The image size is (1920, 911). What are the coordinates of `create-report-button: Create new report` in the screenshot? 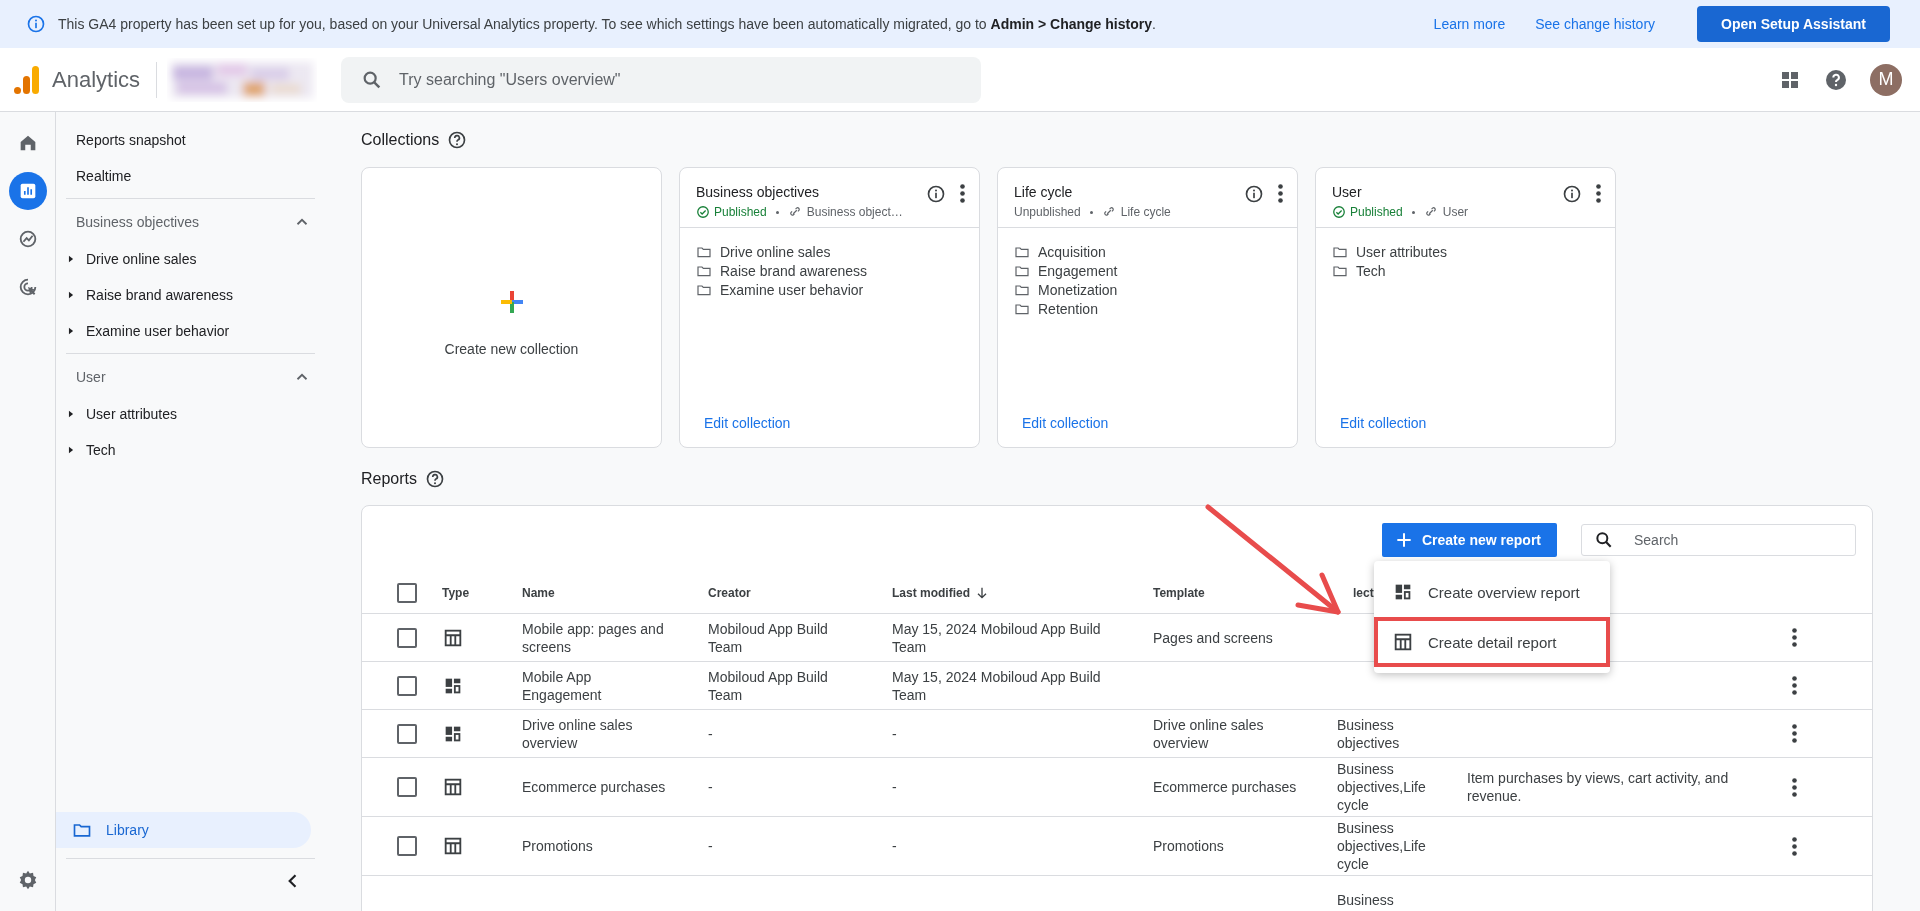 It's located at (1469, 540).